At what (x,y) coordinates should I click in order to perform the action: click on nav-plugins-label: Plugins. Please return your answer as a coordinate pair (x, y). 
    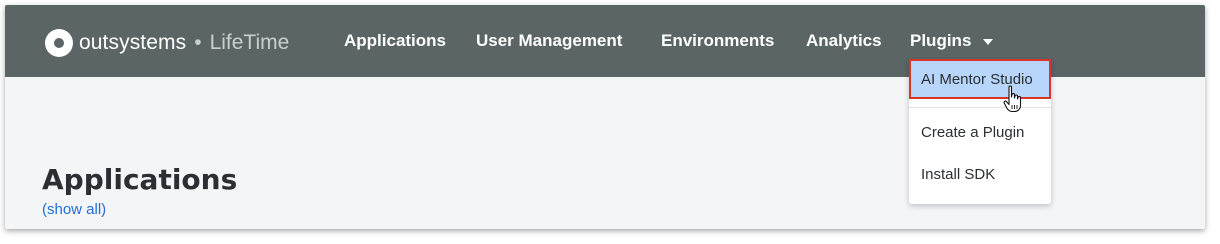
    Looking at the image, I should click on (941, 40).